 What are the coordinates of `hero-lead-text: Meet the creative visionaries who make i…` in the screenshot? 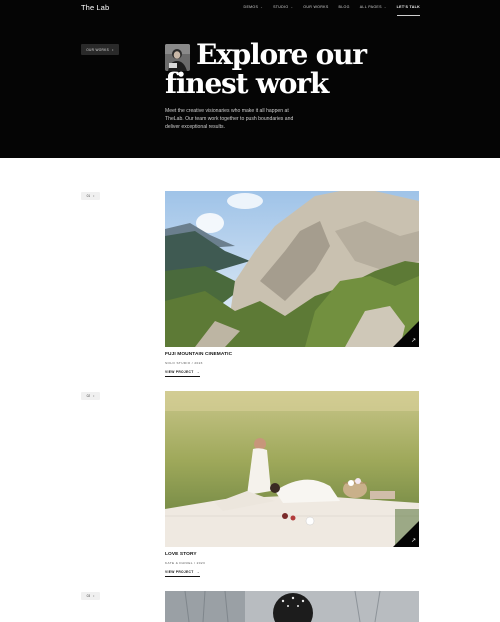 It's located at (229, 119).